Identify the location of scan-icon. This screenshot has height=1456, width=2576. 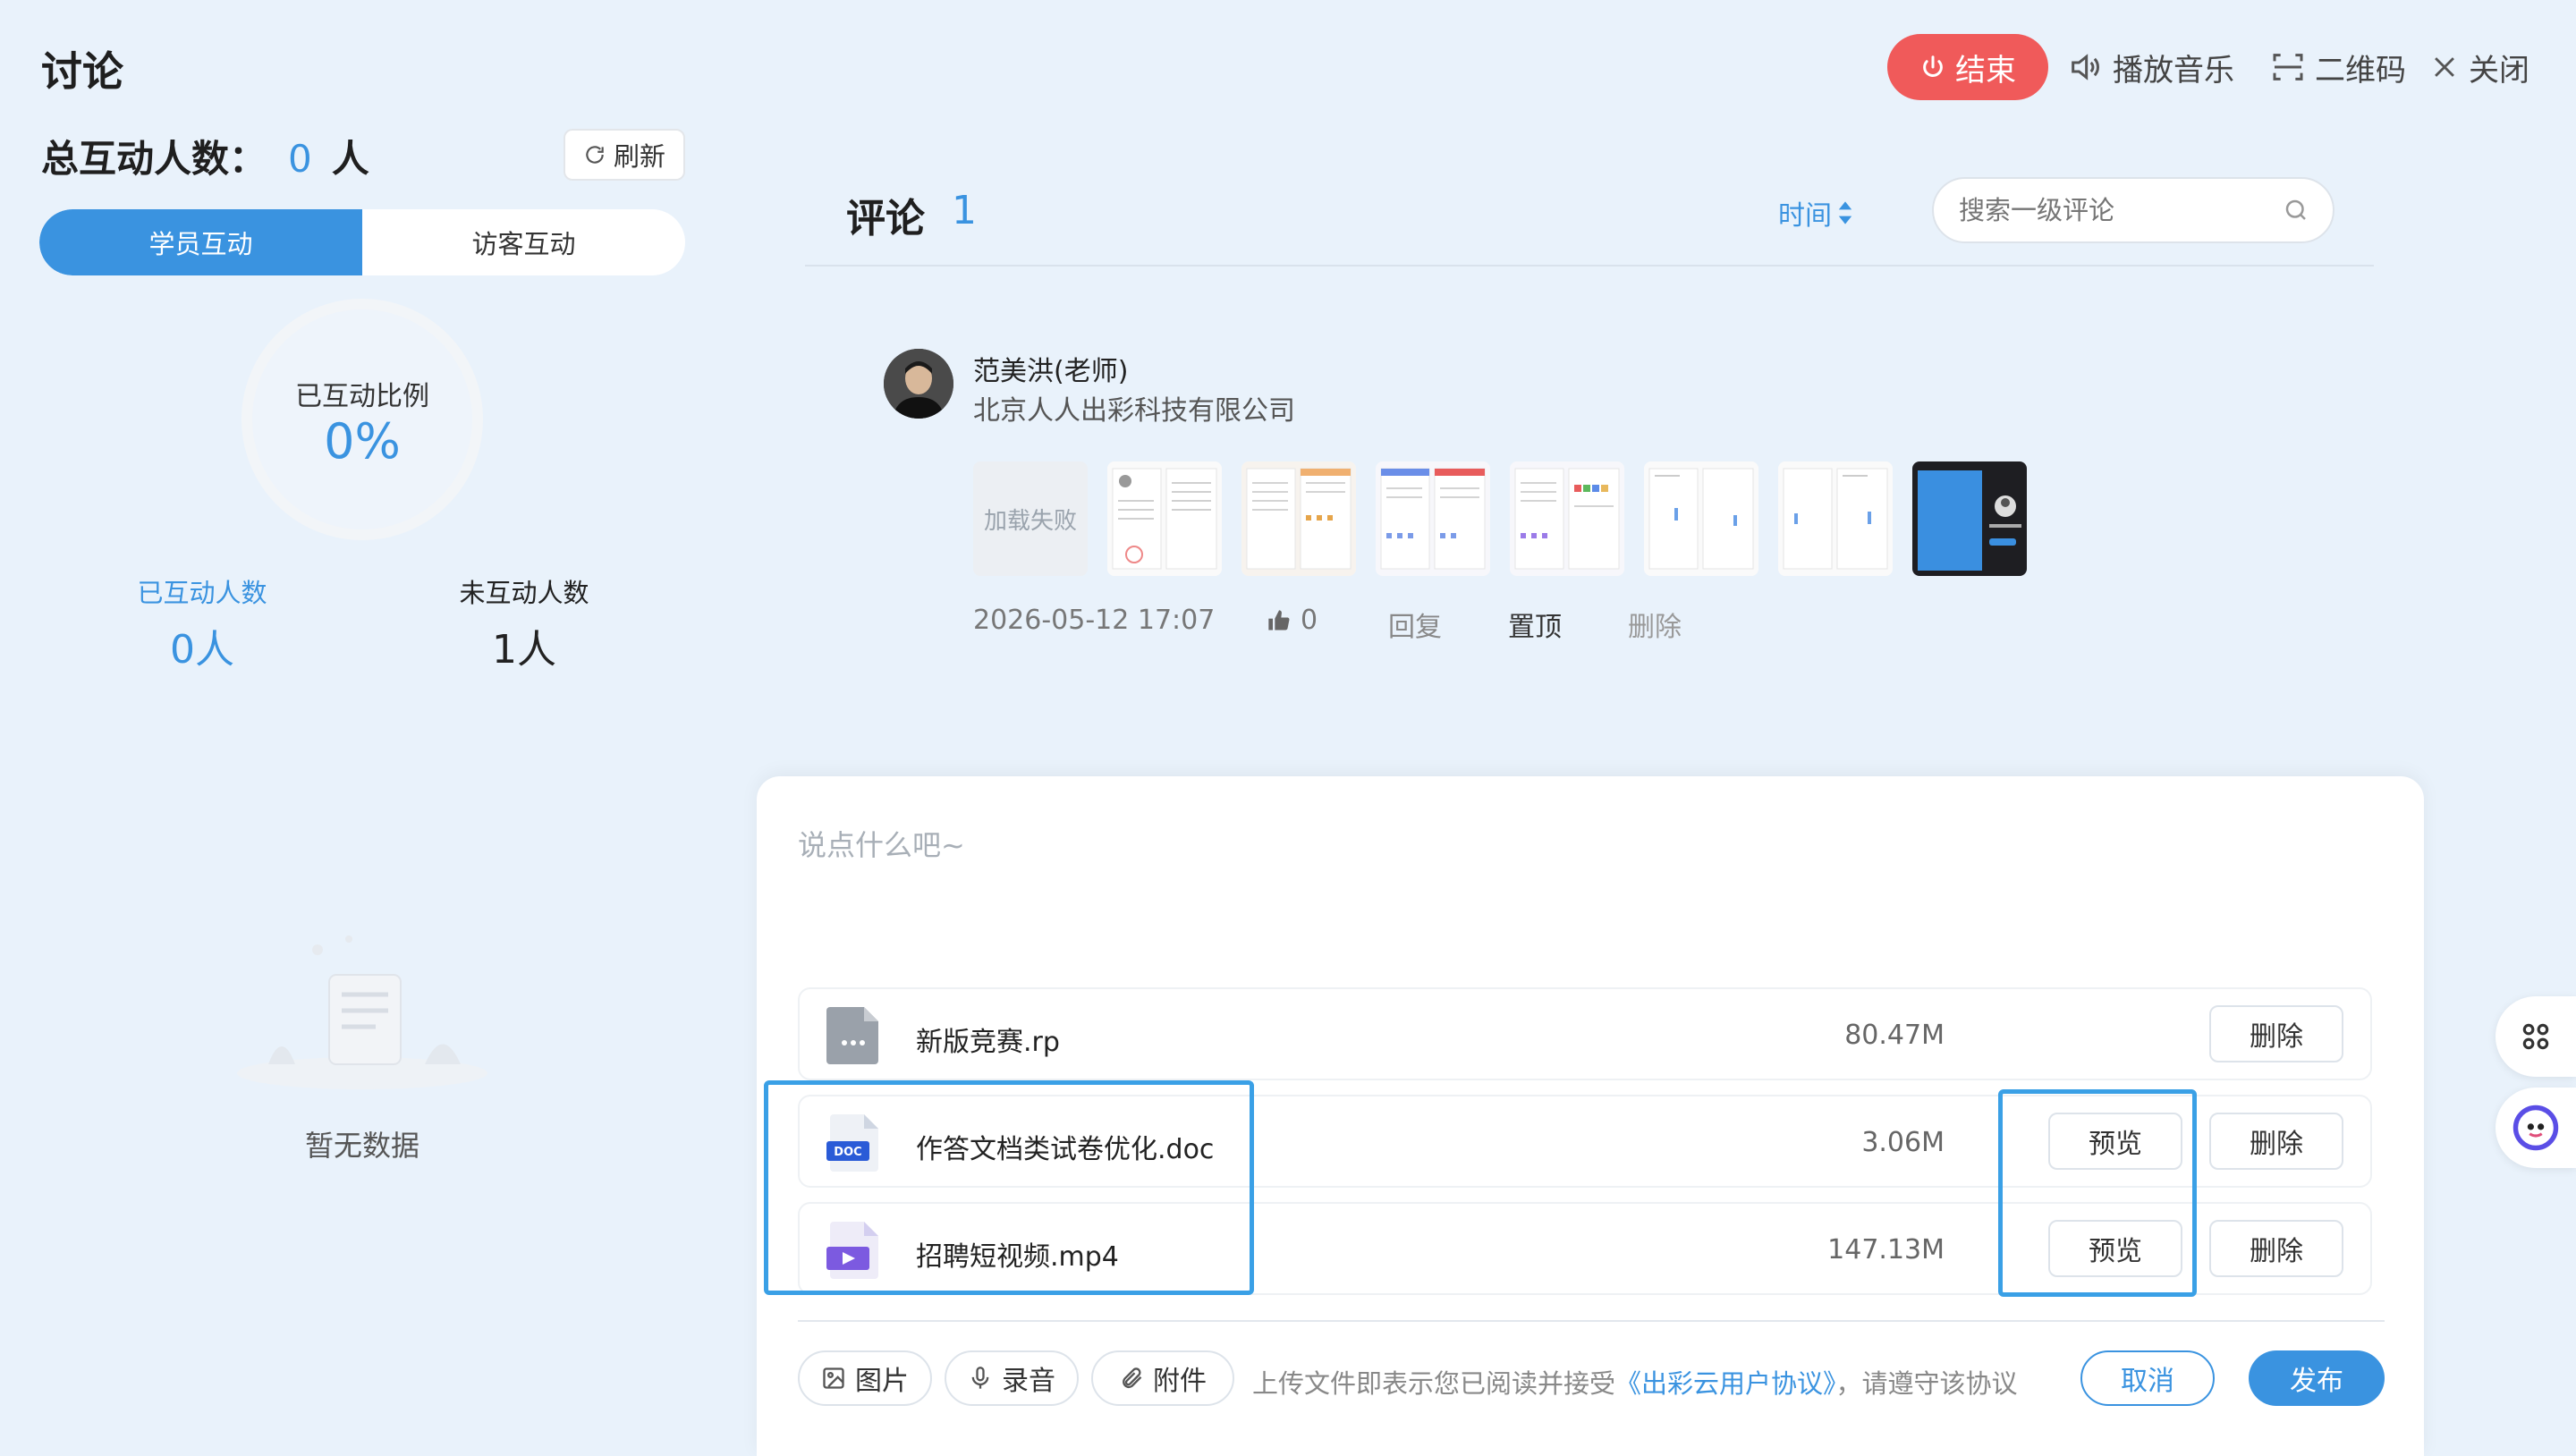
(2288, 67).